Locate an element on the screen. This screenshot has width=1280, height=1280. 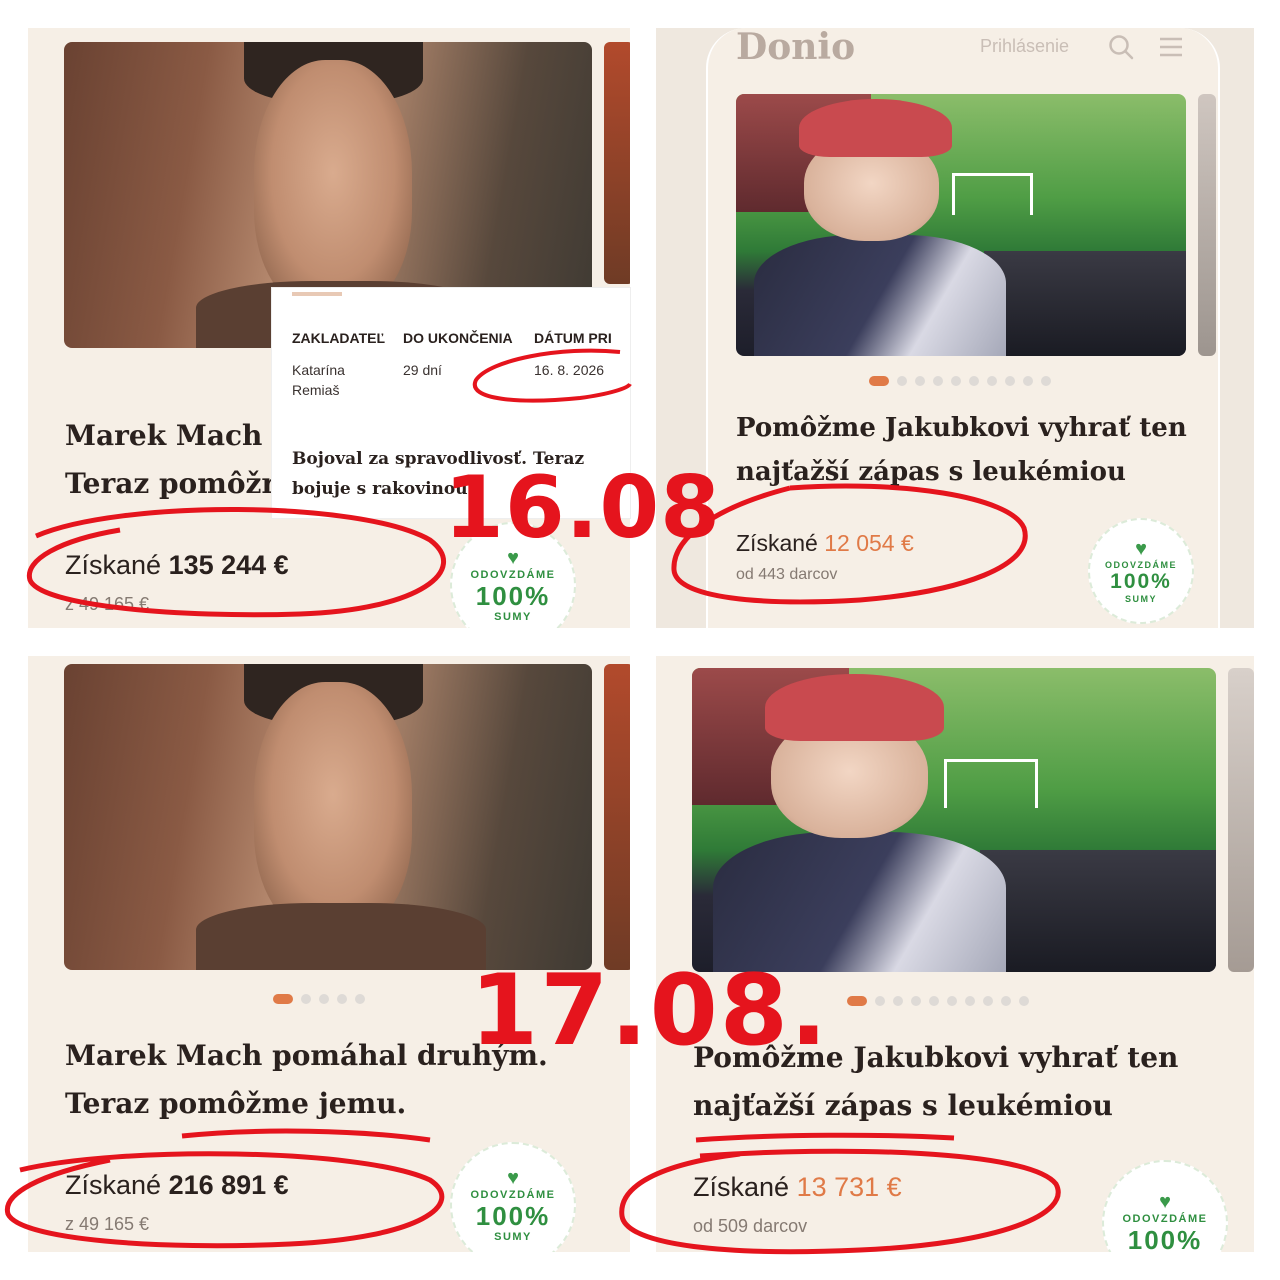
founder-first-name: Katarína is located at coordinates (318, 370).